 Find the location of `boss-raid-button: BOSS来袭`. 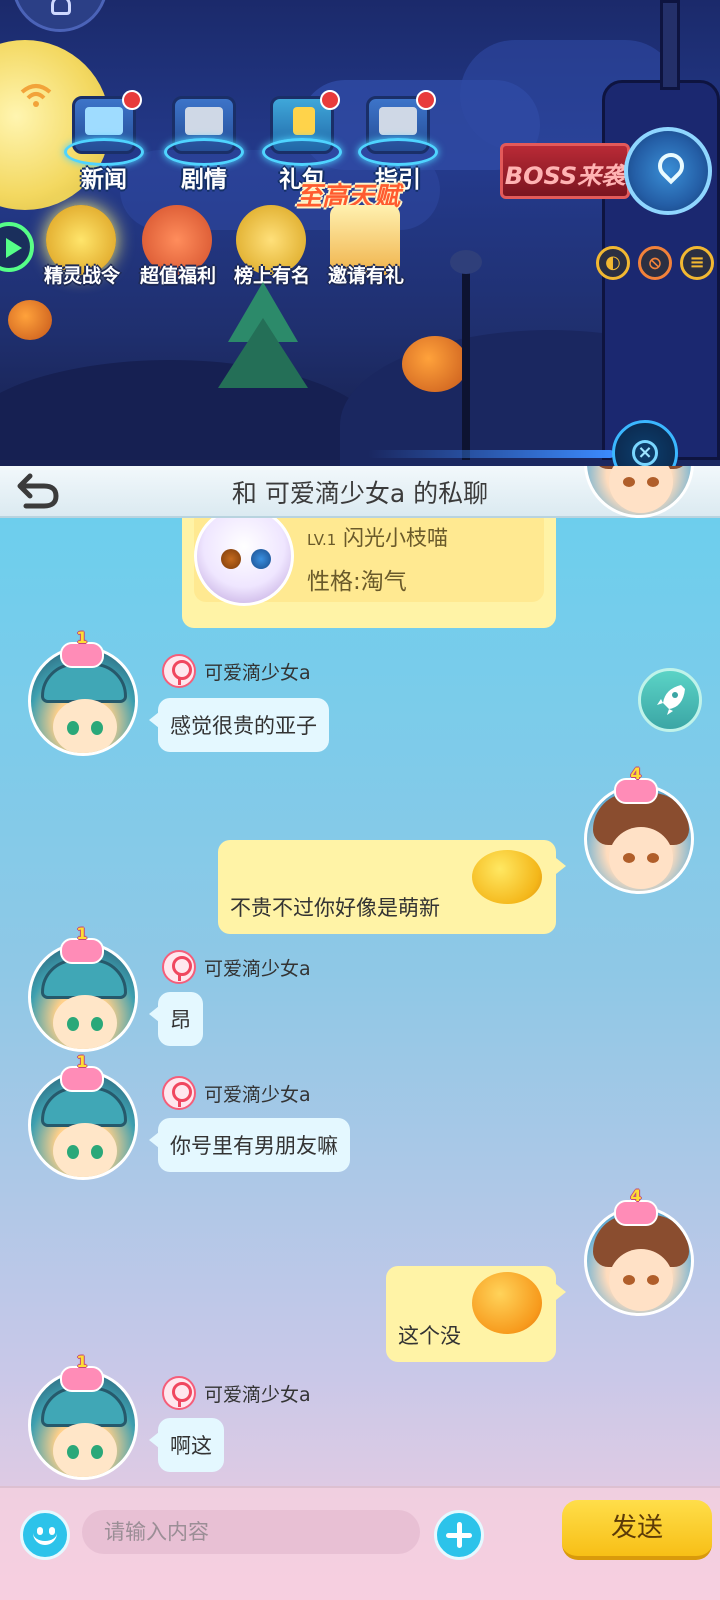

boss-raid-button: BOSS来袭 is located at coordinates (565, 171).